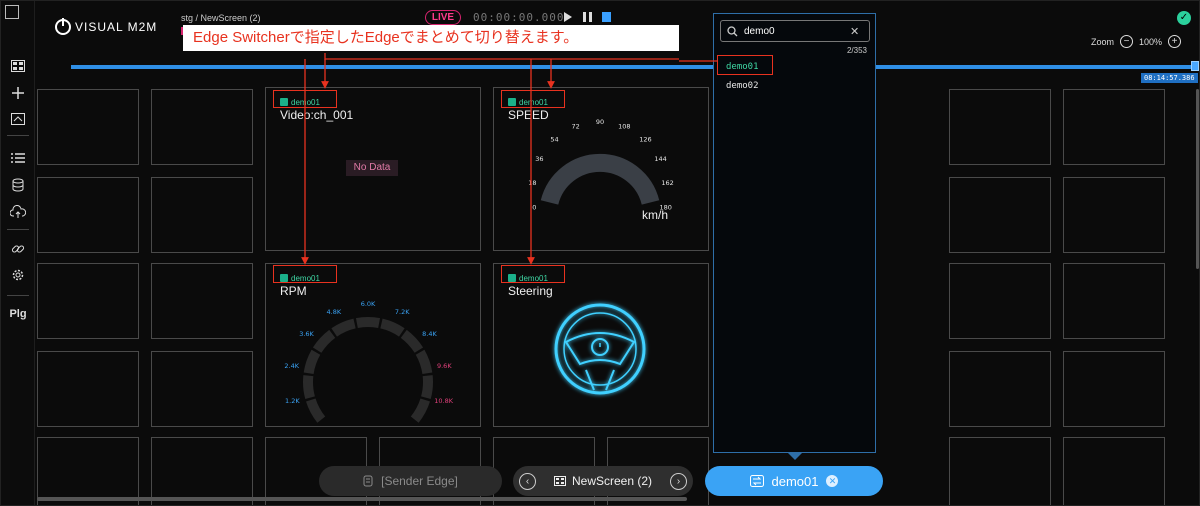  Describe the element at coordinates (419, 481) in the screenshot. I see `sender-edge-label: [Sender Edge]` at that location.